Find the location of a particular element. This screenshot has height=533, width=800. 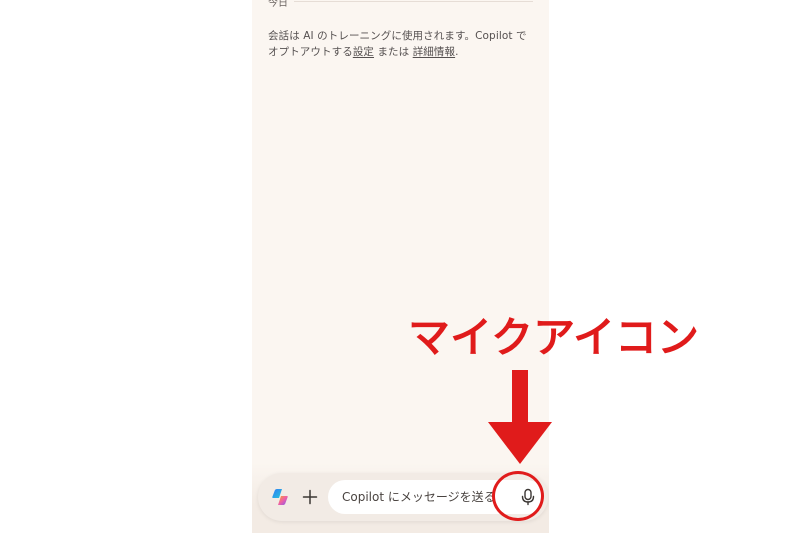

add-attachment-button is located at coordinates (310, 497).